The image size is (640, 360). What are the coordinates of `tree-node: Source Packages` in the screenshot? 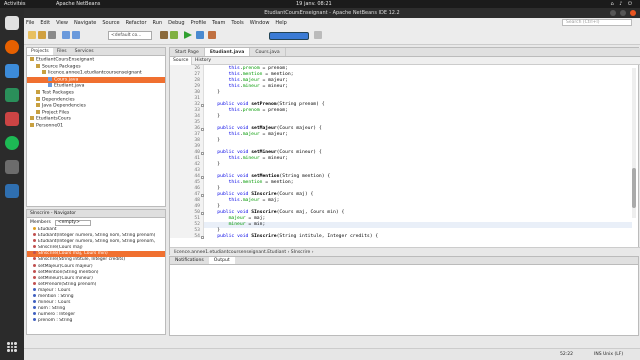 It's located at (96, 67).